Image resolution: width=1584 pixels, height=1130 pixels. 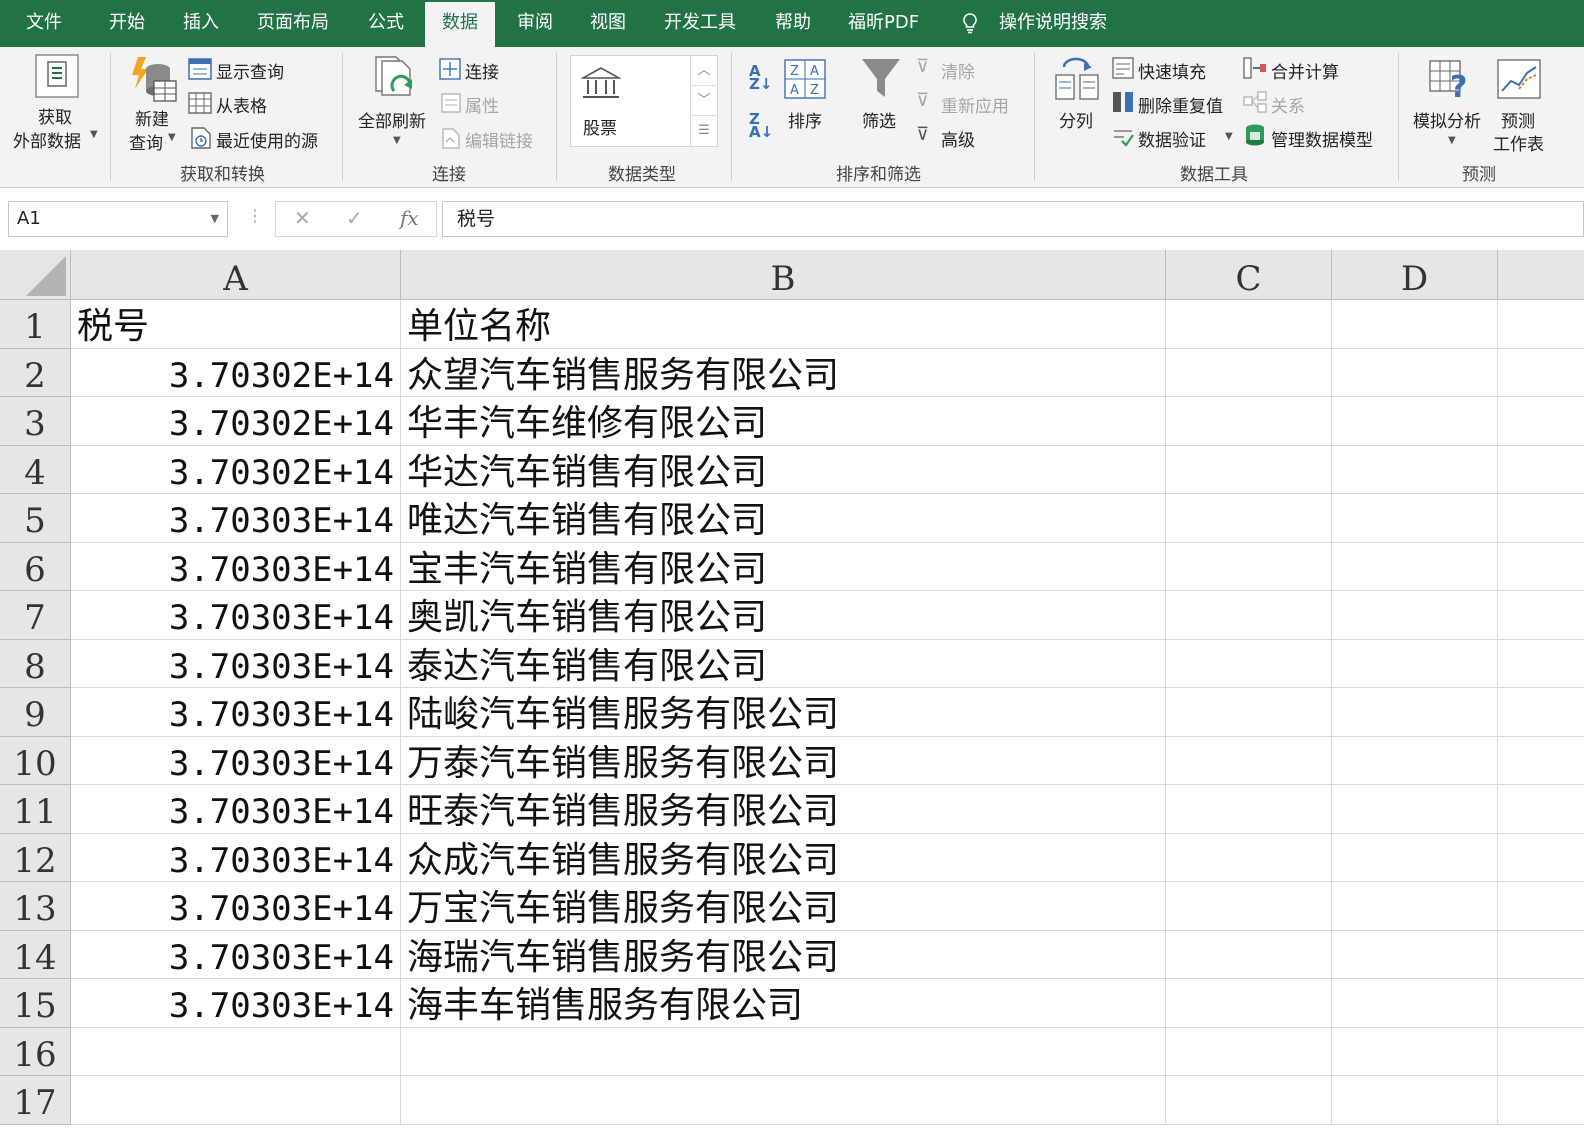 What do you see at coordinates (302, 218) in the screenshot?
I see `cancel-icon: ✕` at bounding box center [302, 218].